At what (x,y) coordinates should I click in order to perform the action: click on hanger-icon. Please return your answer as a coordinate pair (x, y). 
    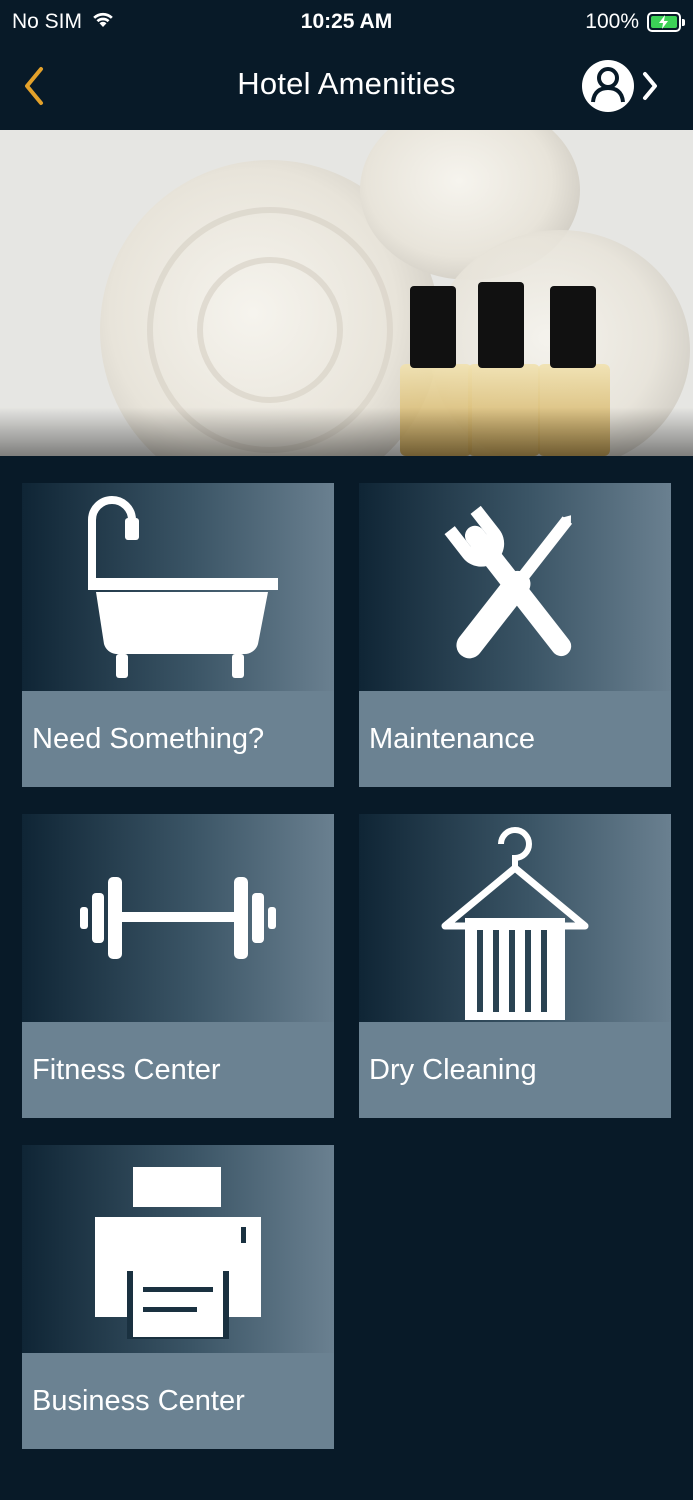
    Looking at the image, I should click on (515, 923).